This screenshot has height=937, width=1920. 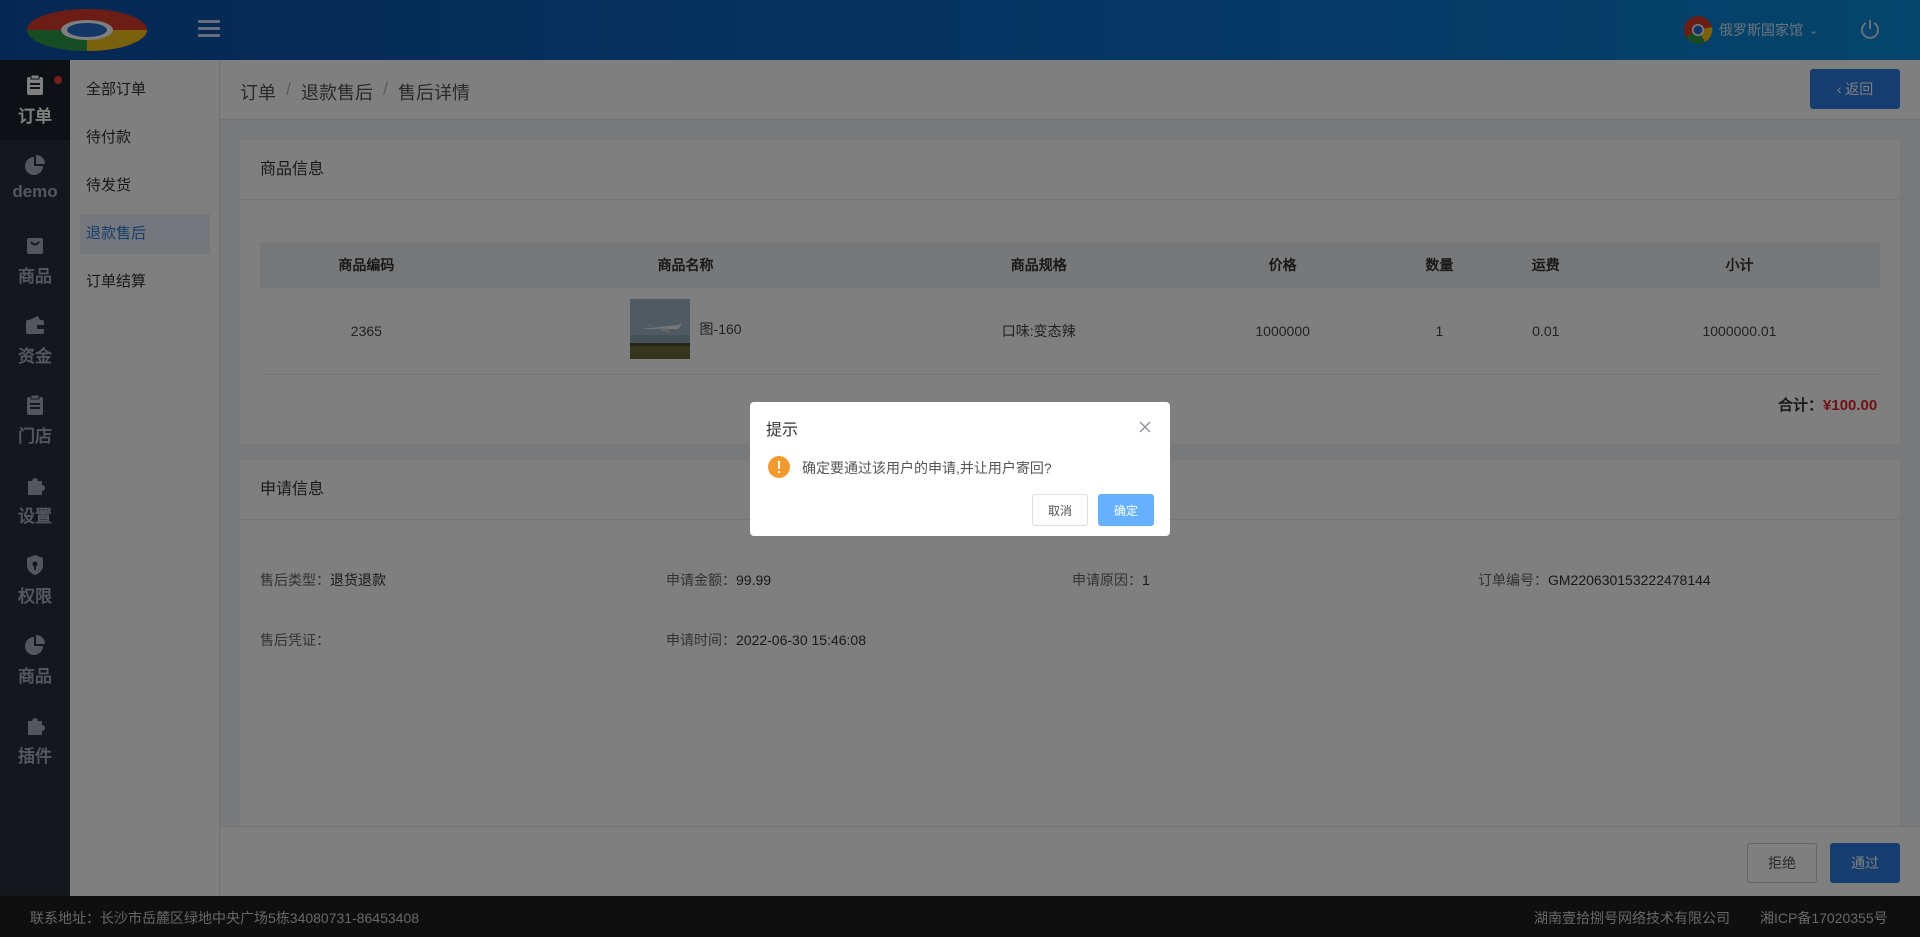 What do you see at coordinates (1126, 510) in the screenshot?
I see `confirm-button: 确定` at bounding box center [1126, 510].